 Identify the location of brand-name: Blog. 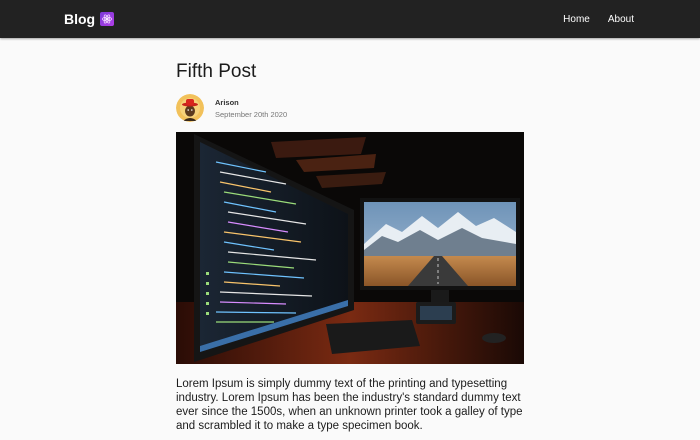
(80, 19).